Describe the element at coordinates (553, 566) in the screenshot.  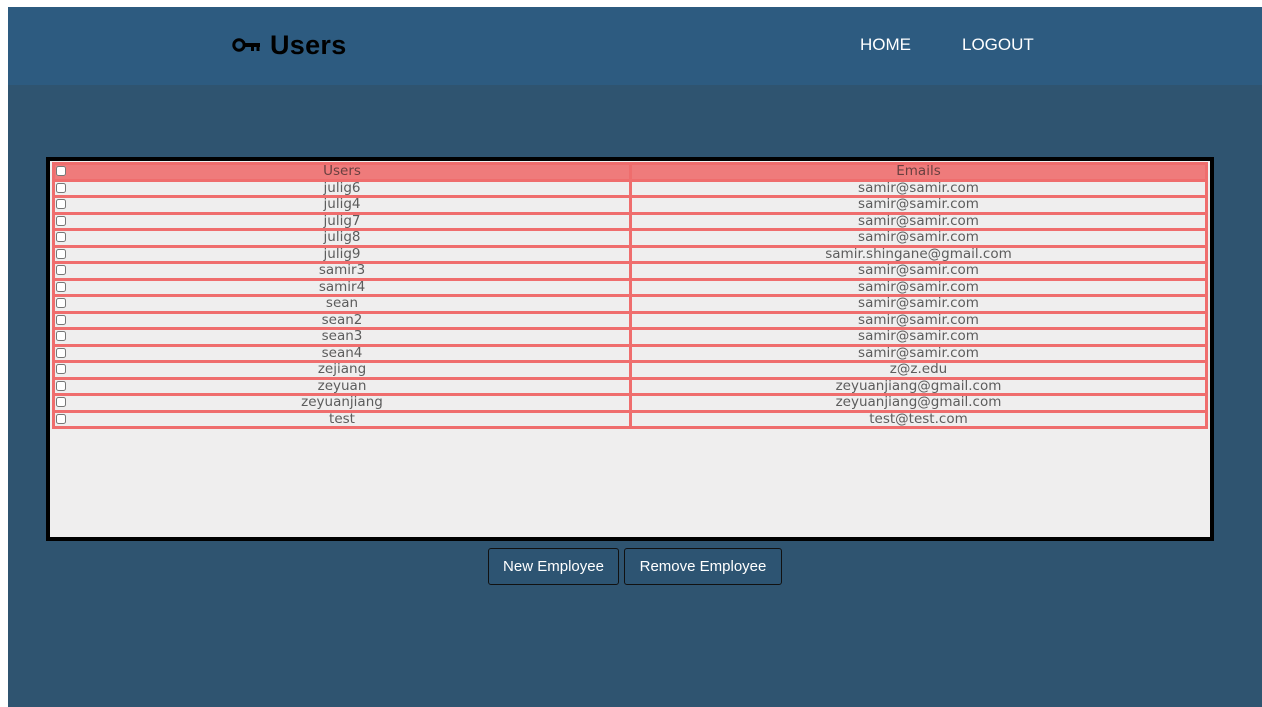
I see `new-employee-button: New Employee` at that location.